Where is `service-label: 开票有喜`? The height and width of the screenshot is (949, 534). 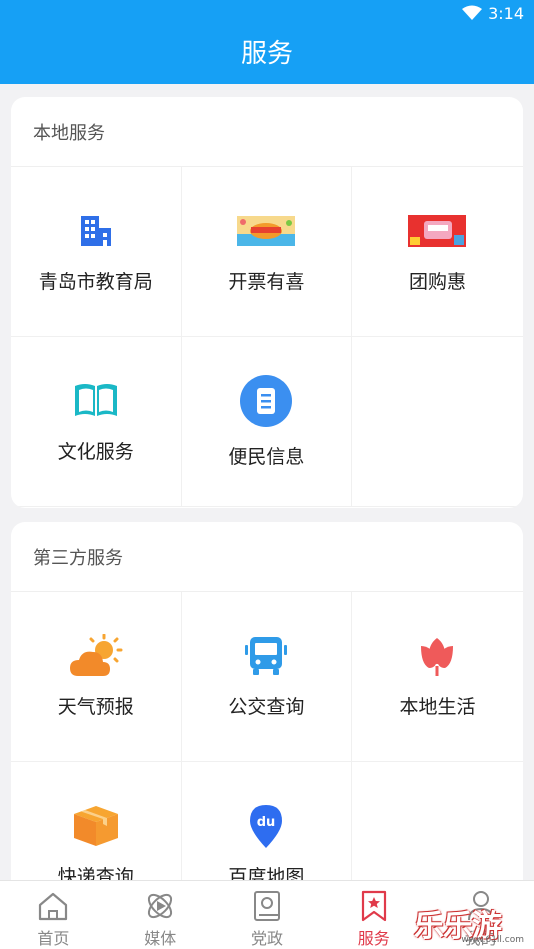
service-label: 开票有喜 is located at coordinates (266, 282).